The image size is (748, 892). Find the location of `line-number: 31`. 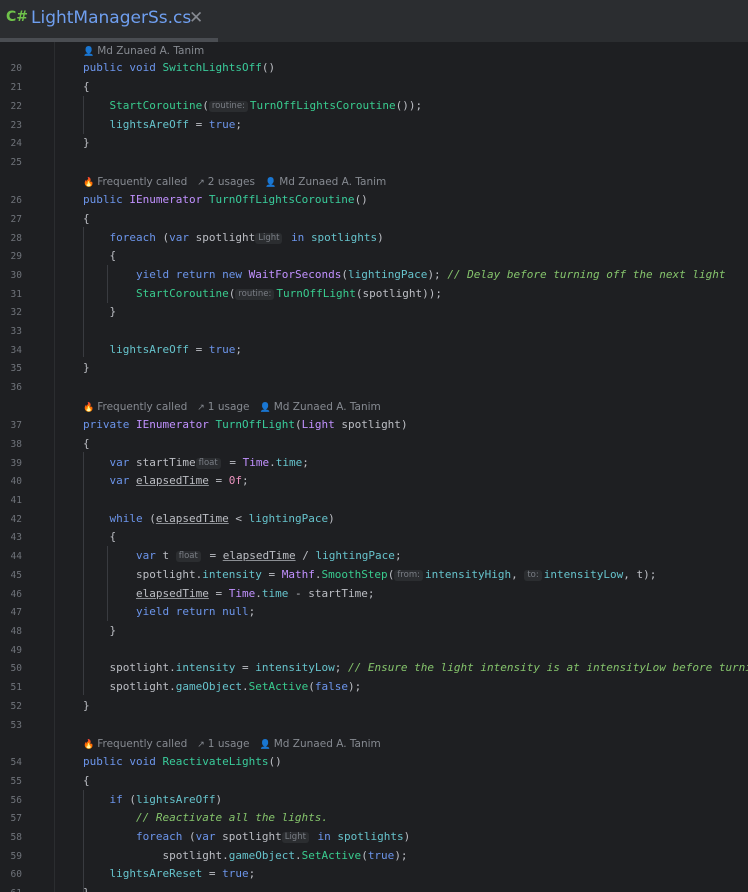

line-number: 31 is located at coordinates (16, 294).